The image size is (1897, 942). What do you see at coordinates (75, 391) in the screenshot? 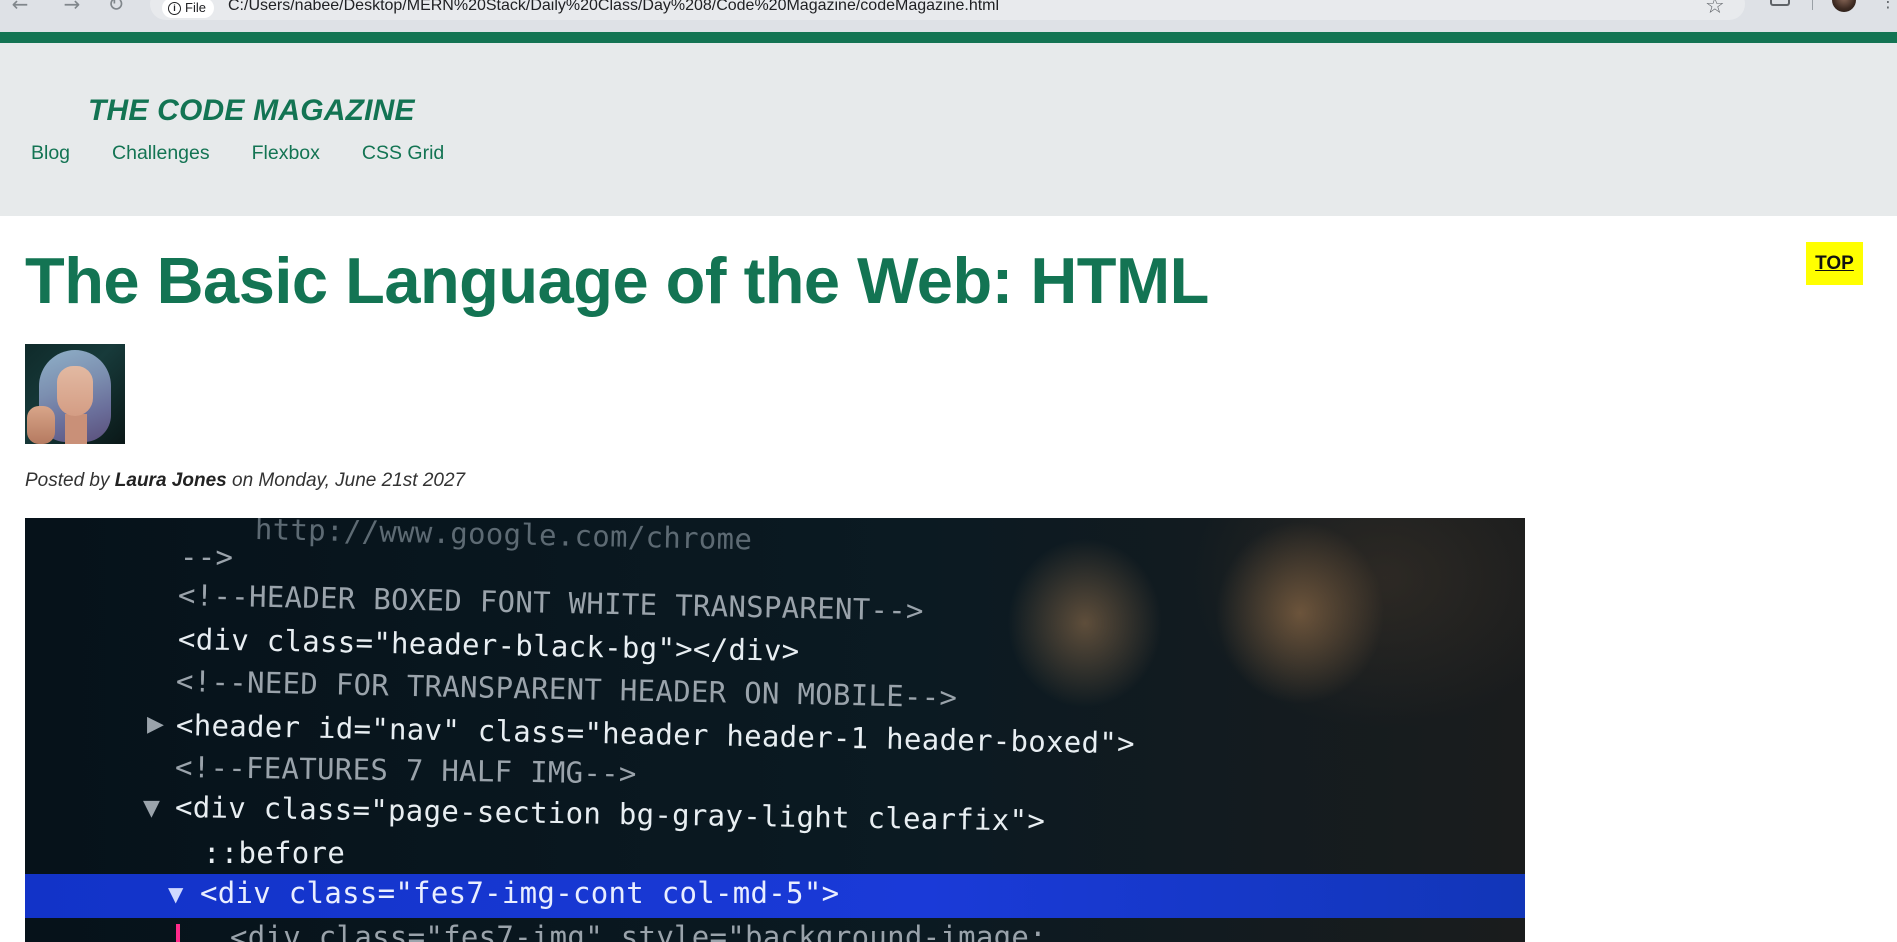
I see `author-face` at bounding box center [75, 391].